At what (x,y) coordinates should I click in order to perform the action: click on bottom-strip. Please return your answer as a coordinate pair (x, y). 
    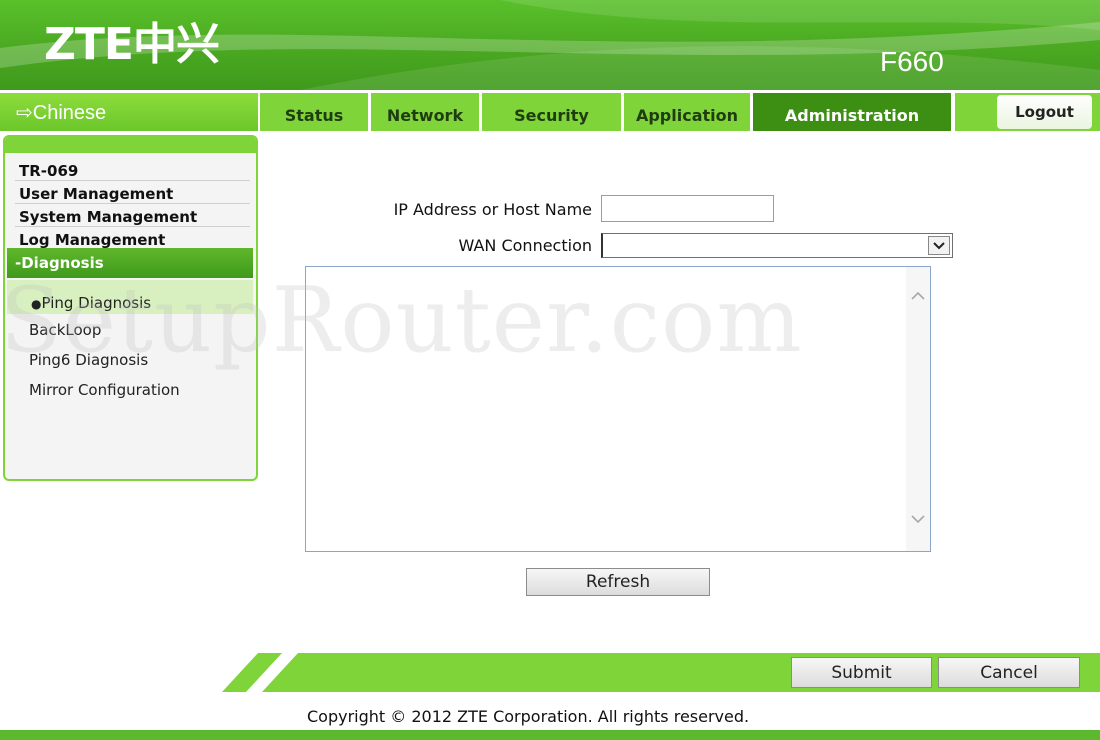
    Looking at the image, I should click on (550, 735).